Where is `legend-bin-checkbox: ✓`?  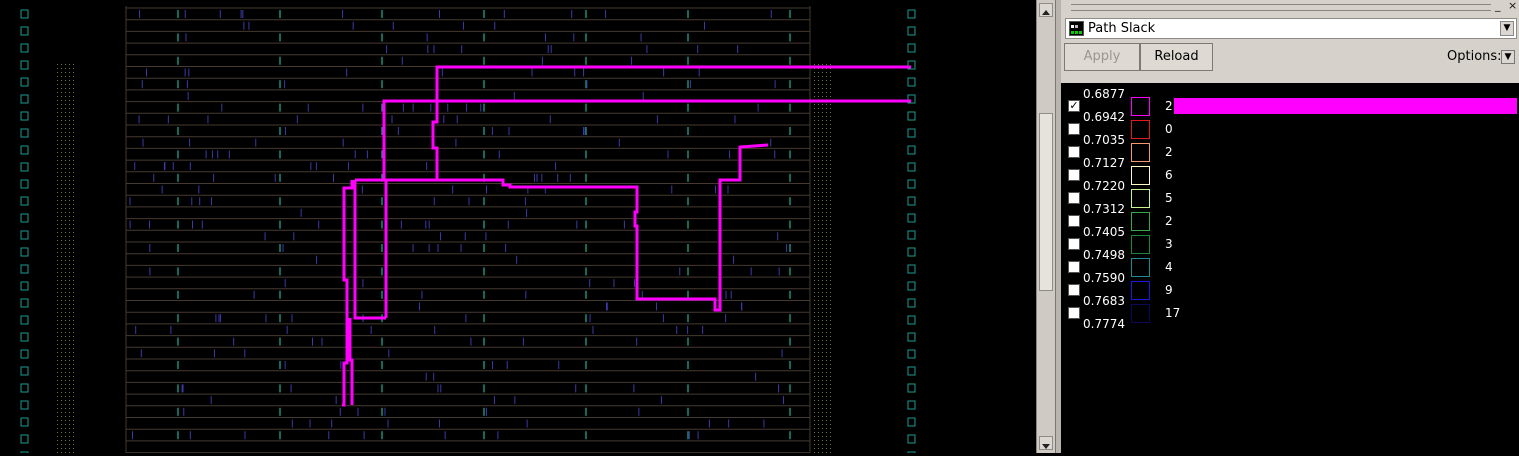 legend-bin-checkbox: ✓ is located at coordinates (1074, 106).